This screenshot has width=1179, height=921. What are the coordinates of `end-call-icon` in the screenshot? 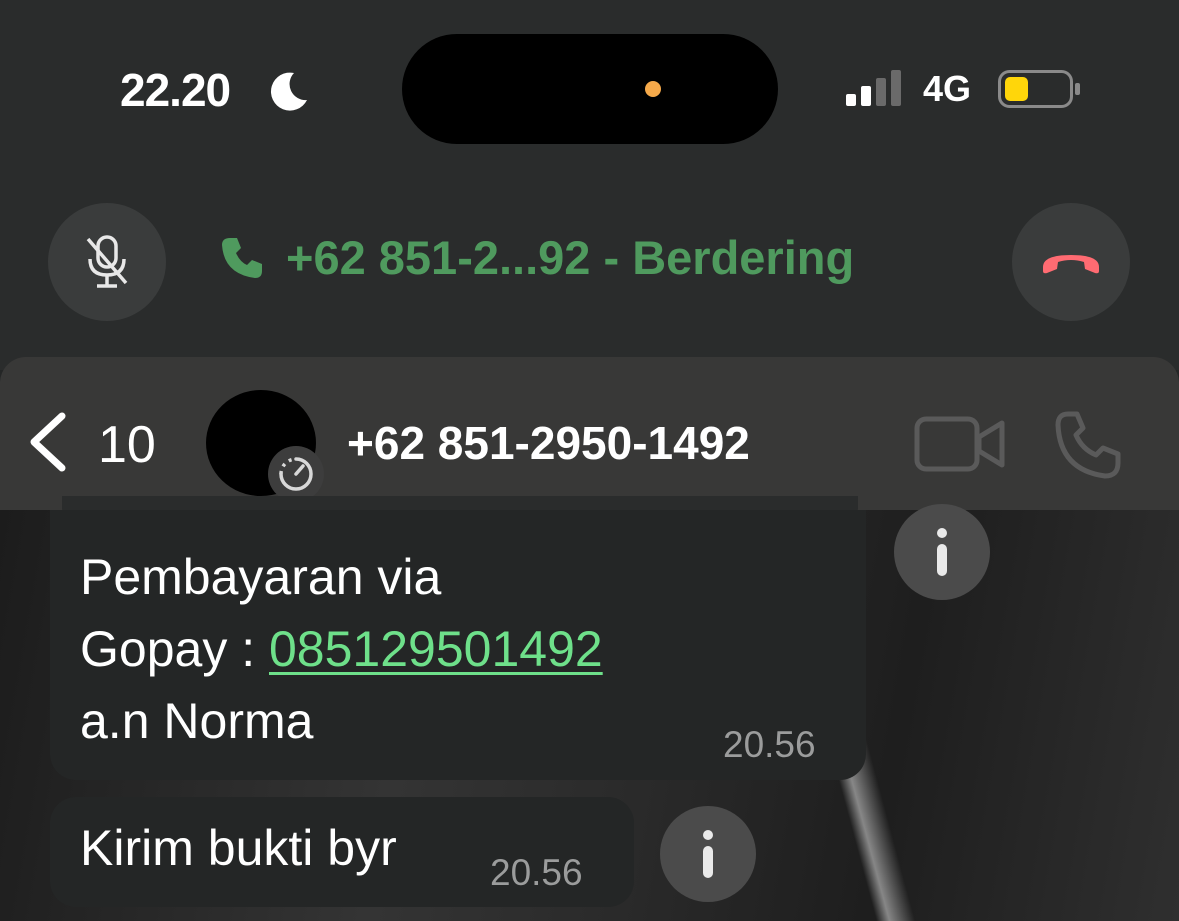 It's located at (1071, 264).